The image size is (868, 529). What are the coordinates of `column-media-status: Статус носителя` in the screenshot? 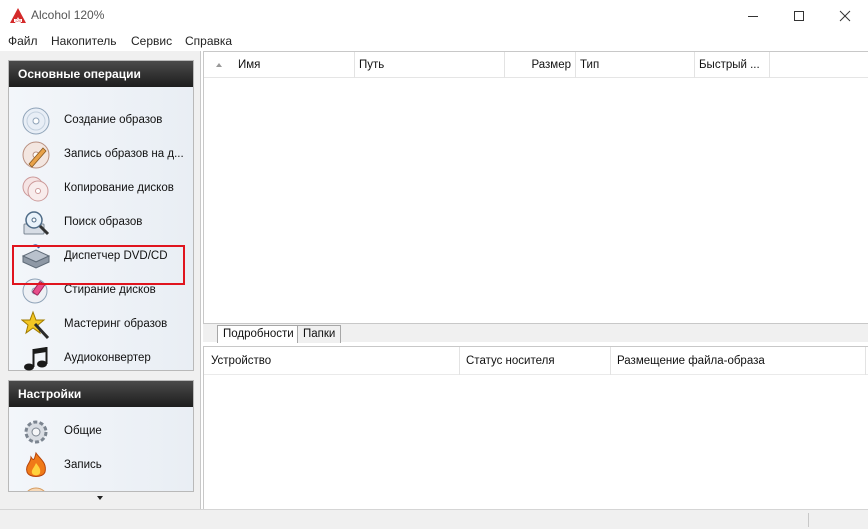 It's located at (535, 361).